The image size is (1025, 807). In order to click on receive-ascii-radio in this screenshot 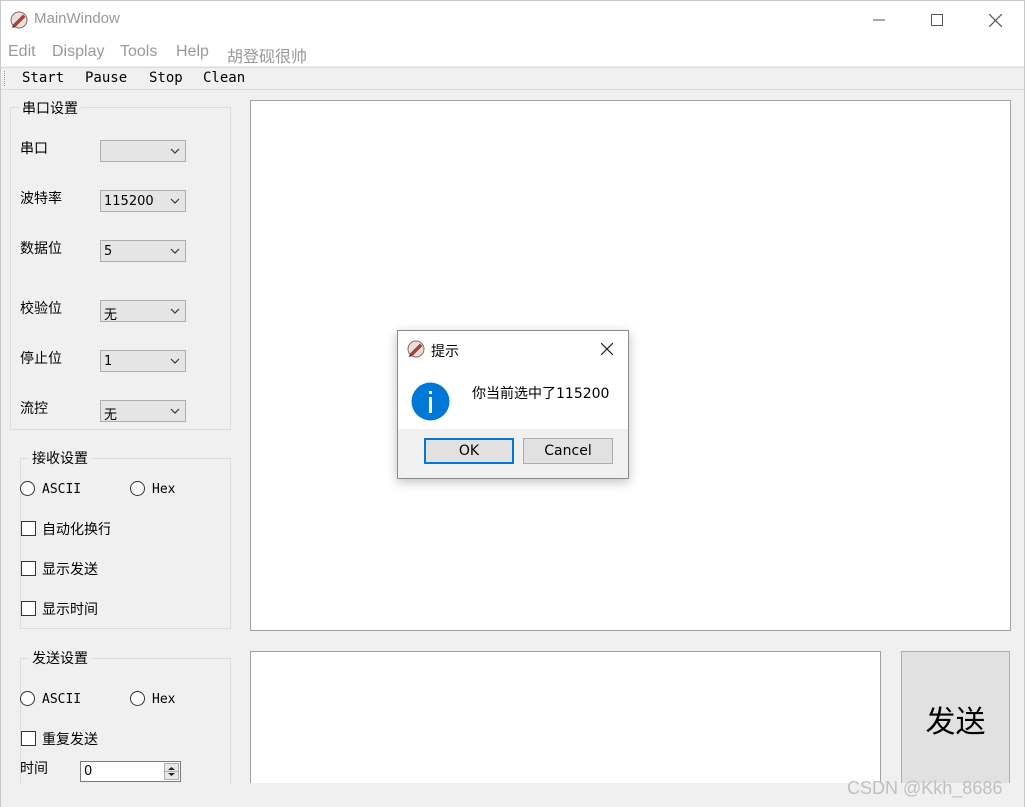, I will do `click(27, 488)`.